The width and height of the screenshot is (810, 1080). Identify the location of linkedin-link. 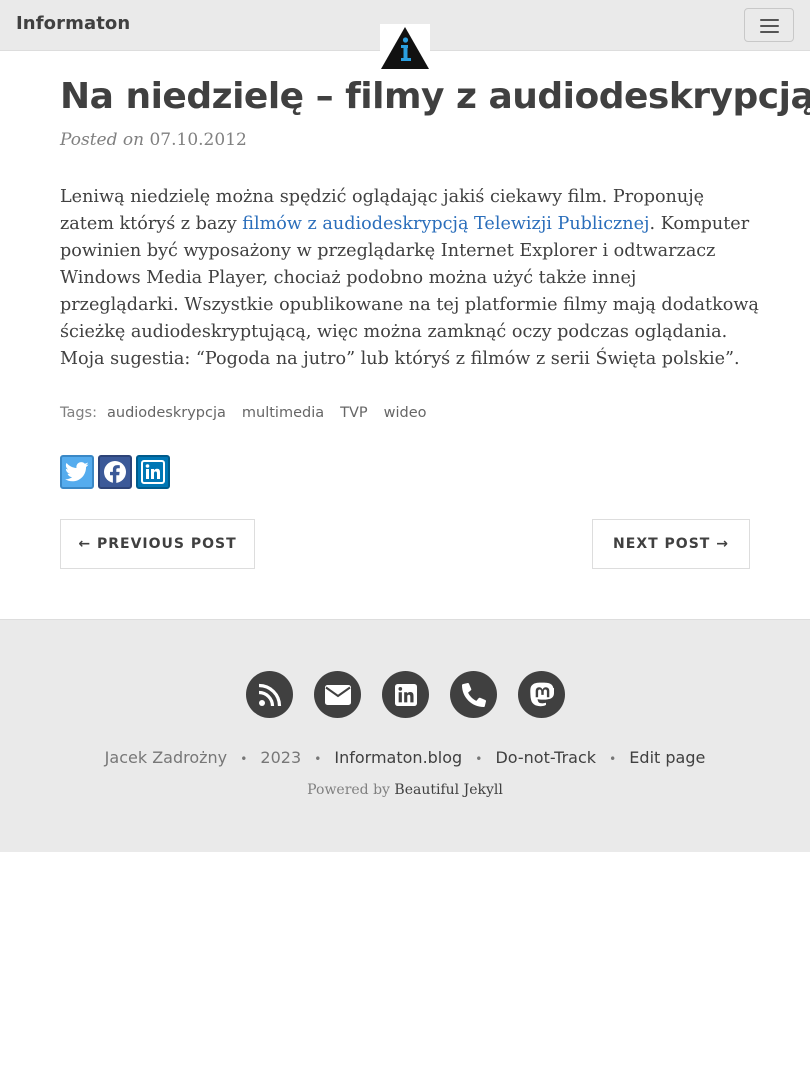
(405, 694).